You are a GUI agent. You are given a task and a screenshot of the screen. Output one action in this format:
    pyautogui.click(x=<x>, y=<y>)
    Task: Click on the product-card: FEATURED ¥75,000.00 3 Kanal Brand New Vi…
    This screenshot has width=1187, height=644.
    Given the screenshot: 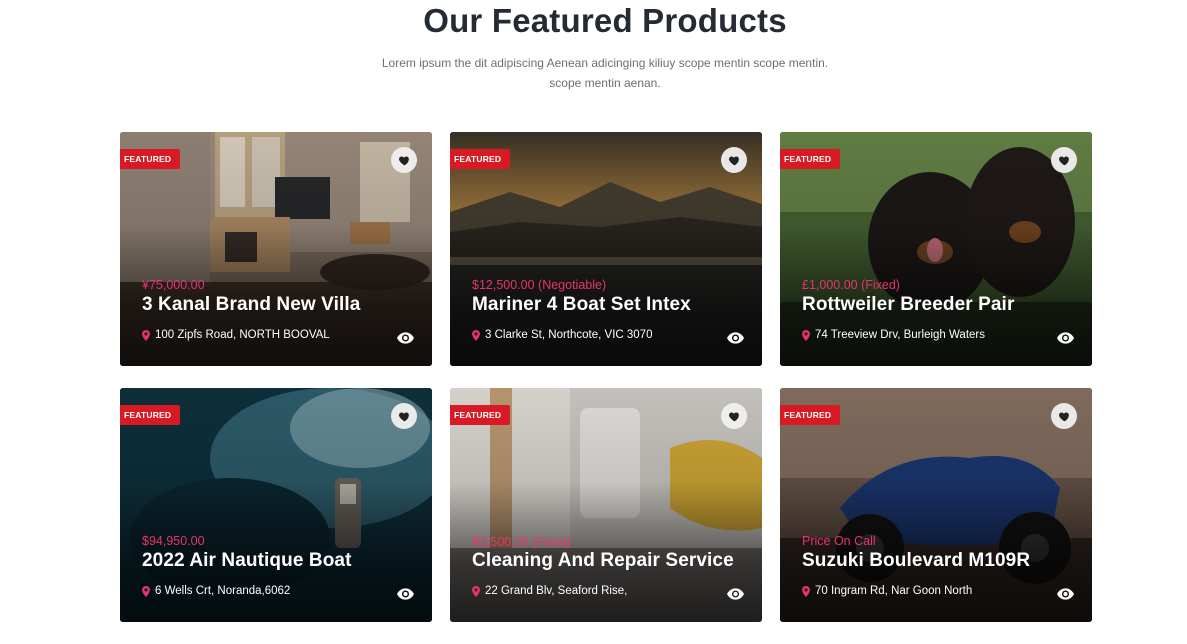 What is the action you would take?
    pyautogui.click(x=276, y=249)
    